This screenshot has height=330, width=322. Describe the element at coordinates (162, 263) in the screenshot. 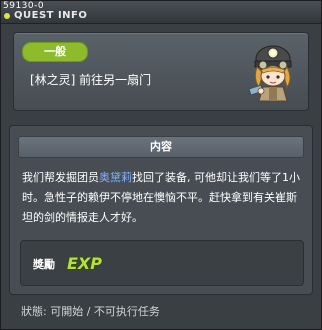

I see `reward-panel: 獎勵 EXP` at that location.